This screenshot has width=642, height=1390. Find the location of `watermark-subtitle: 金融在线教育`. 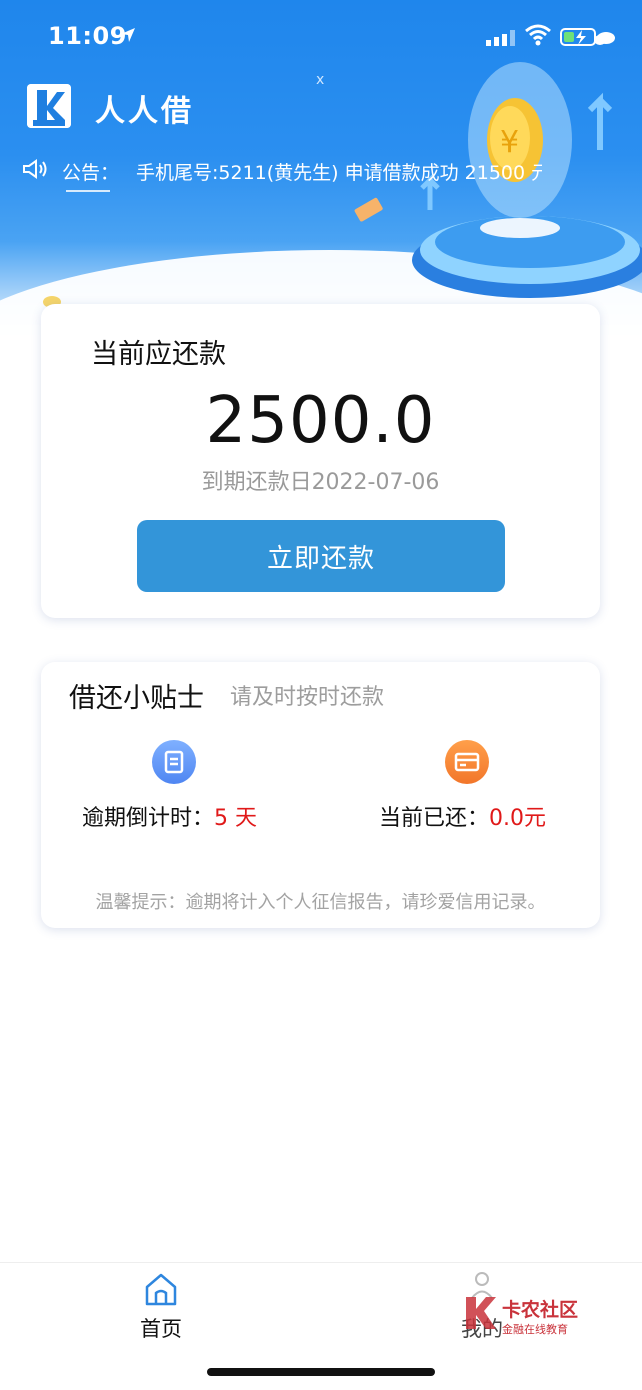

watermark-subtitle: 金融在线教育 is located at coordinates (535, 1329).